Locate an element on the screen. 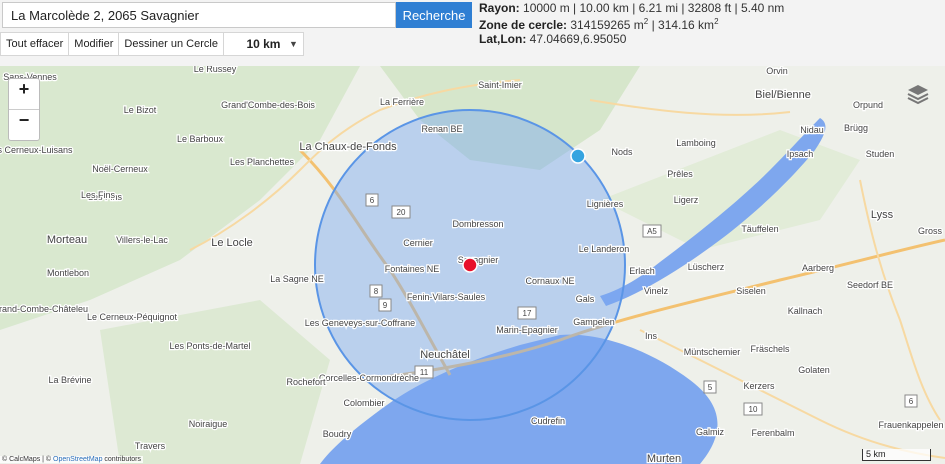 The image size is (945, 464). place-label: Siselen is located at coordinates (751, 291).